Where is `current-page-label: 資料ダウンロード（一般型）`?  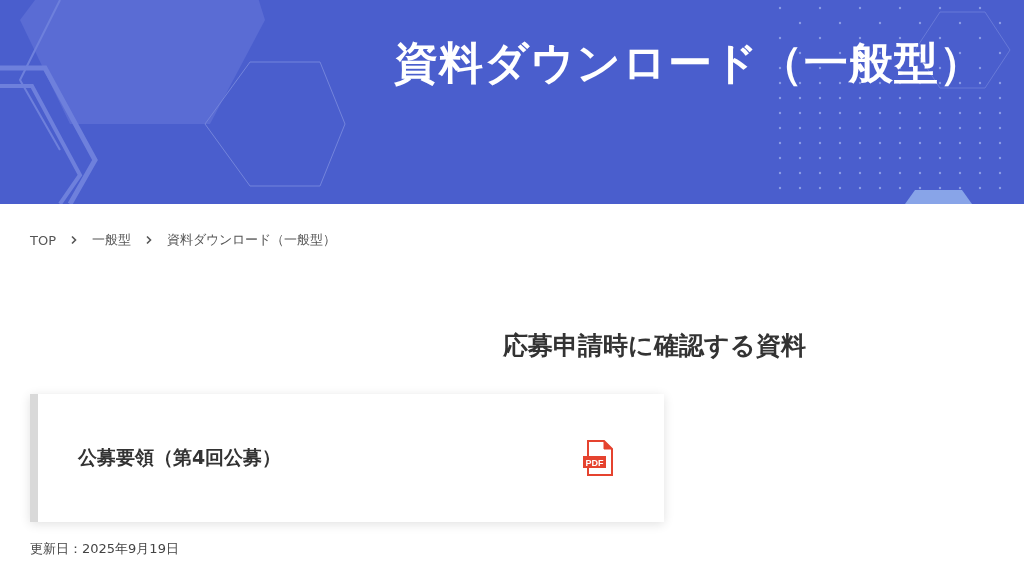 current-page-label: 資料ダウンロード（一般型） is located at coordinates (251, 240).